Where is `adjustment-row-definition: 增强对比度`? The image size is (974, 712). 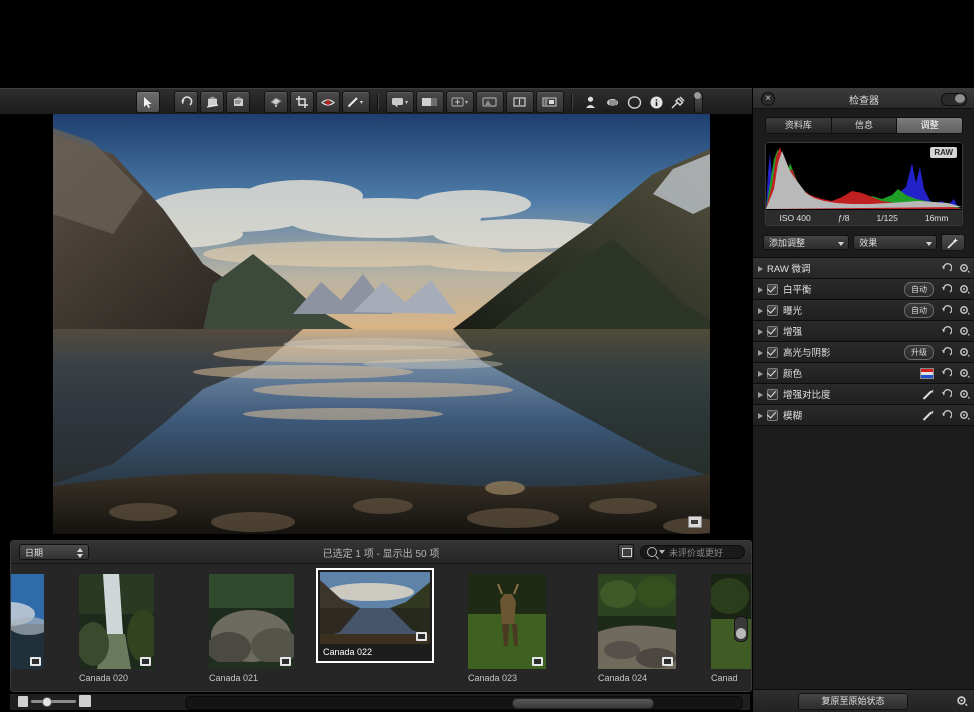
adjustment-row-definition: 增强对比度 is located at coordinates (863, 394).